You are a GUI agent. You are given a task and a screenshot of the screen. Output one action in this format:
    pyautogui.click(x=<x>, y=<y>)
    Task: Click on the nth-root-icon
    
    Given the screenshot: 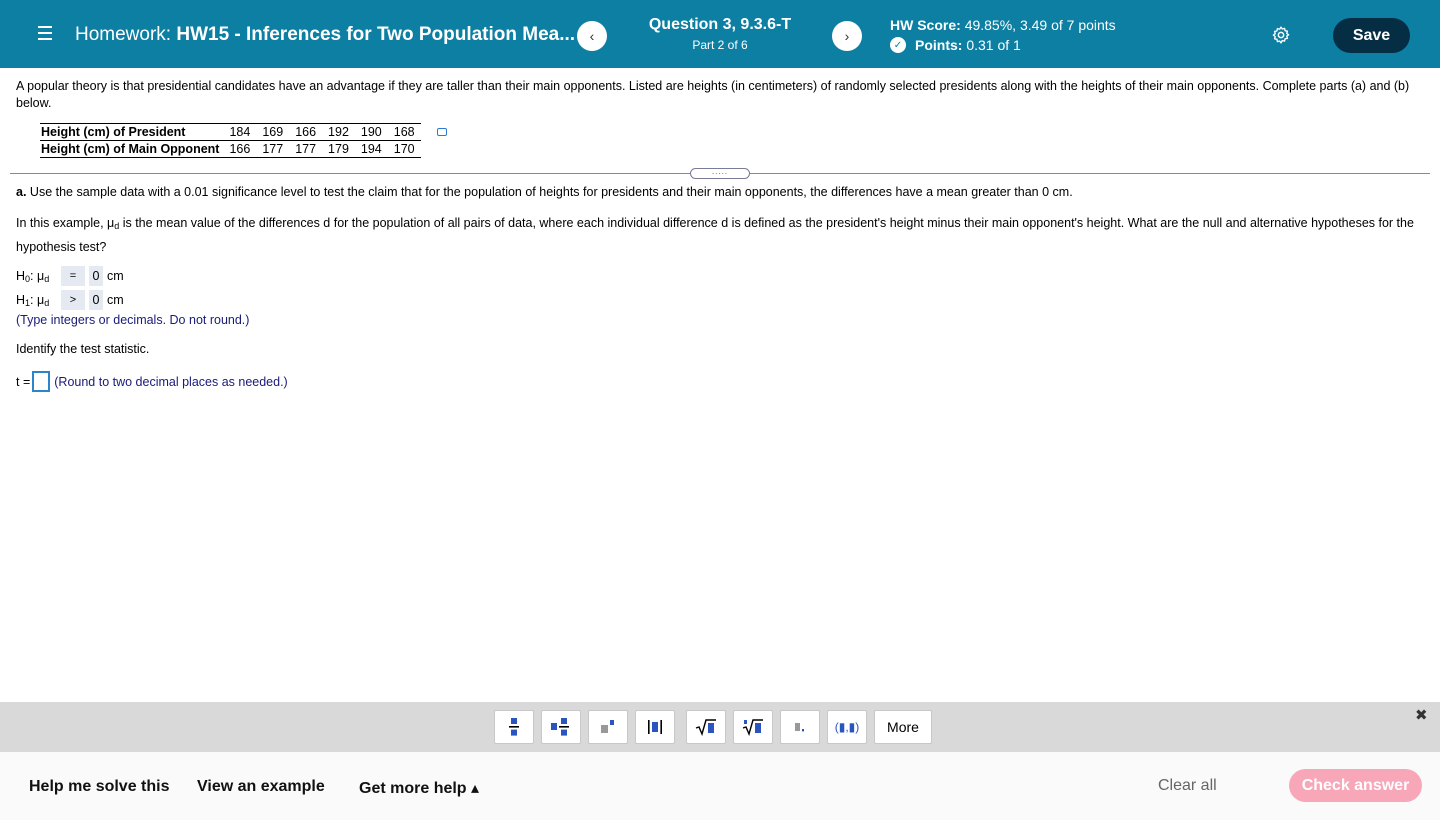 What is the action you would take?
    pyautogui.click(x=752, y=727)
    